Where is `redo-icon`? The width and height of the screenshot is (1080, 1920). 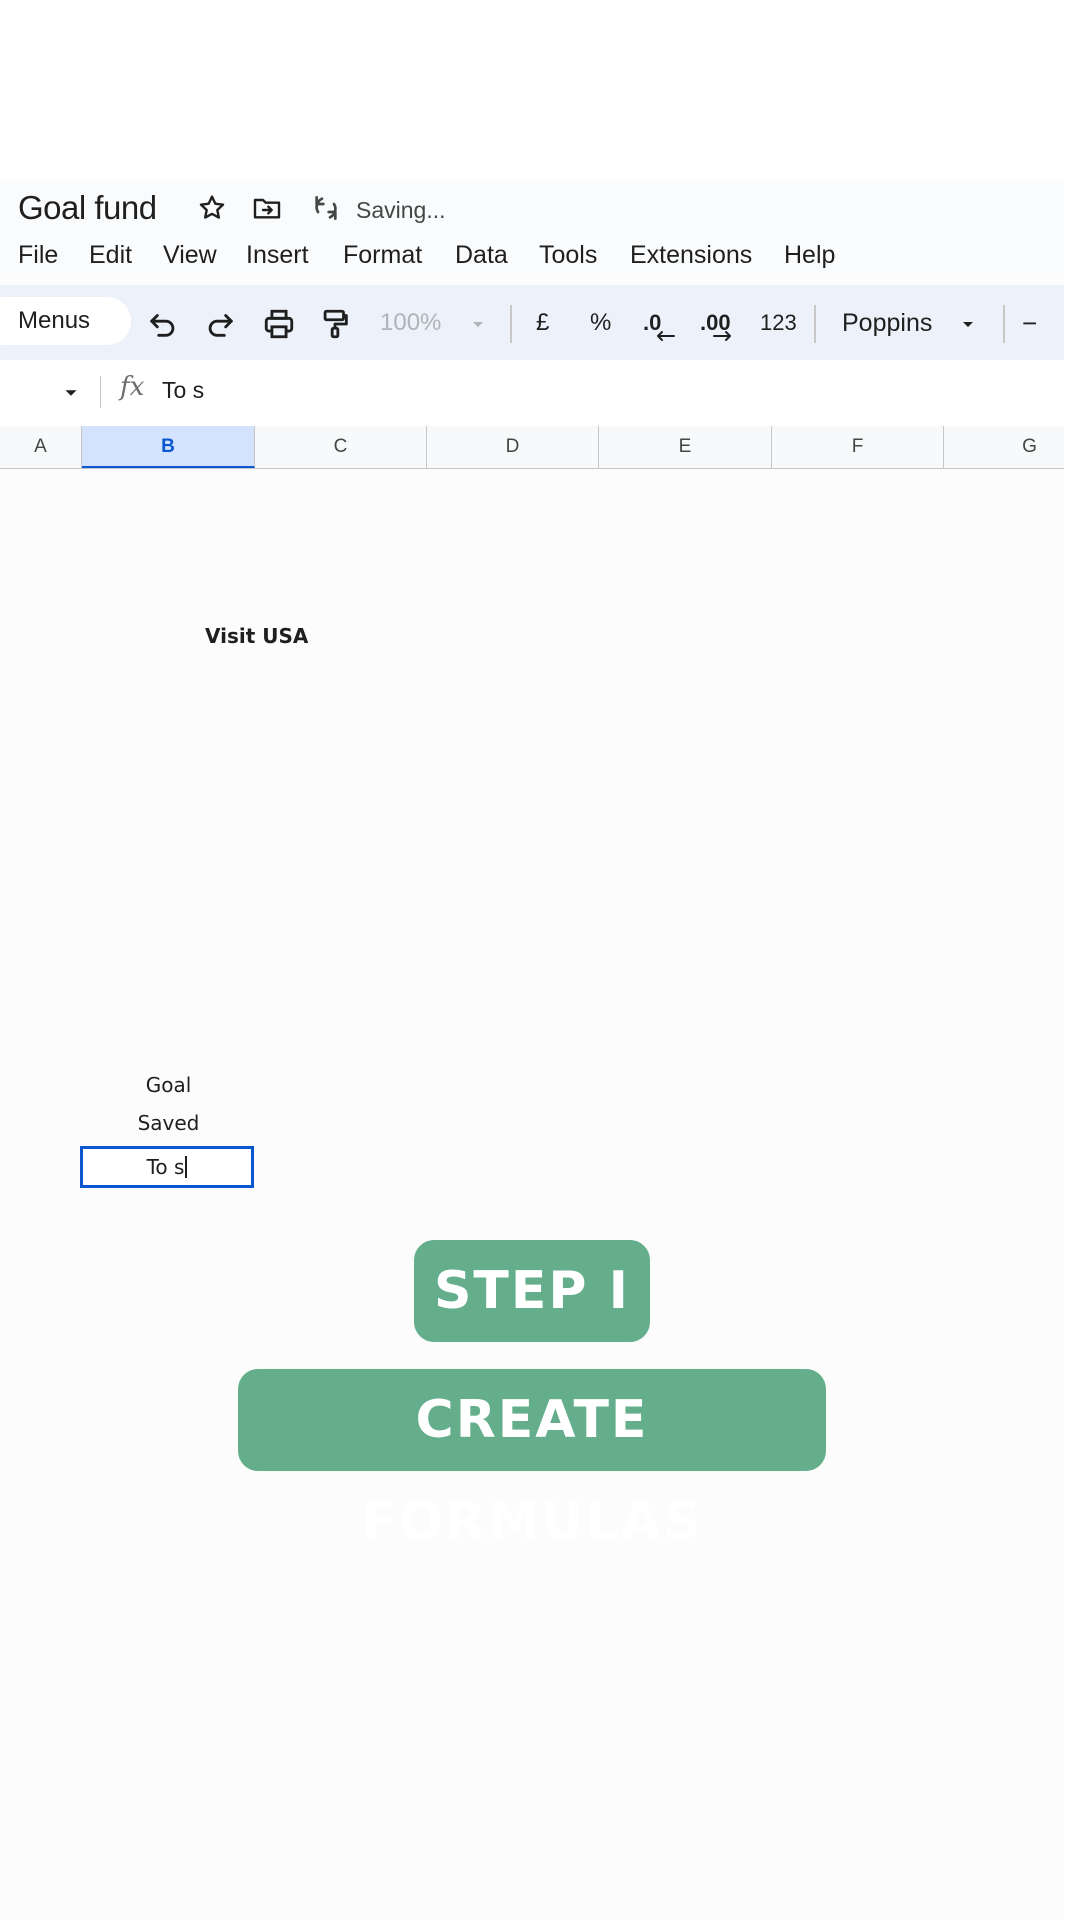
redo-icon is located at coordinates (220, 324).